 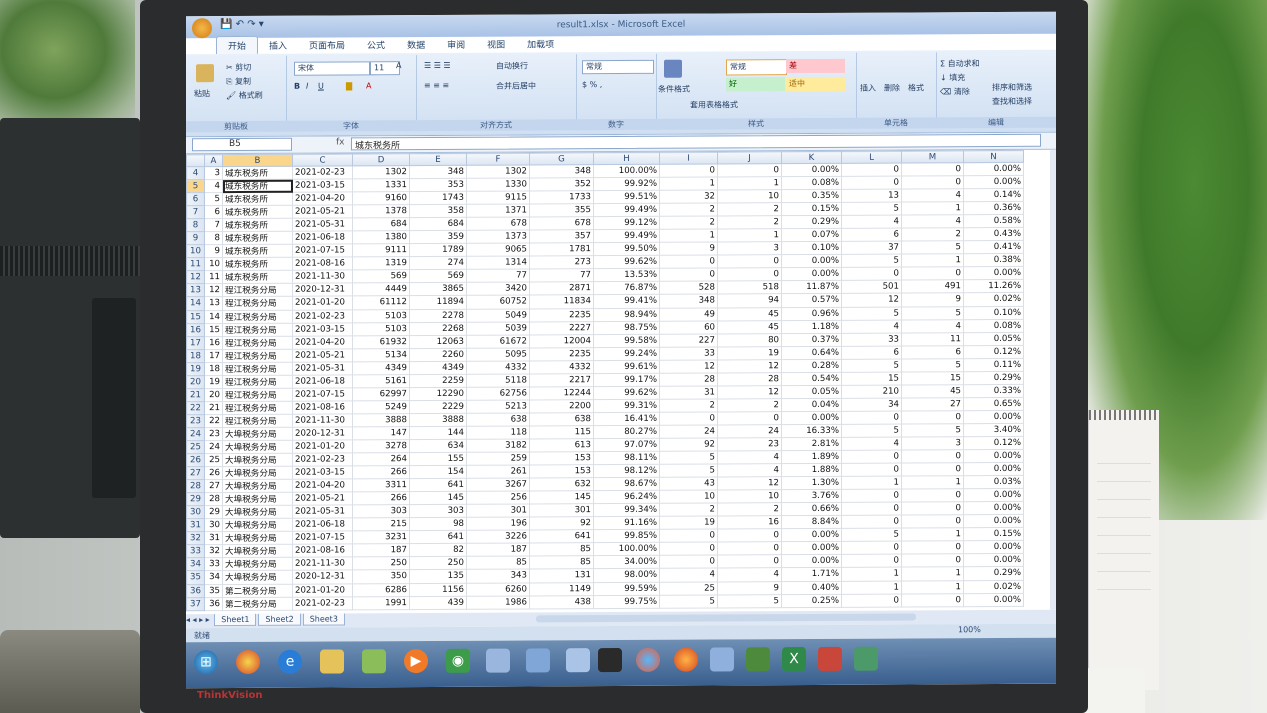 I want to click on insert-cells-button: 插入, so click(x=868, y=88).